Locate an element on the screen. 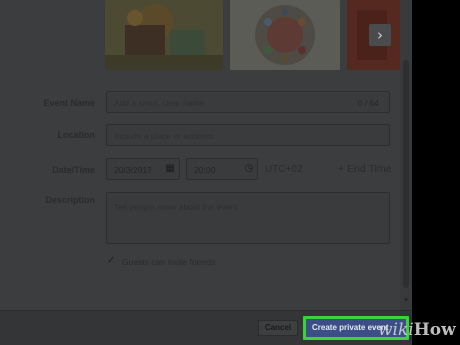 The image size is (460, 345). guests-invite-label: Guests can invite friends is located at coordinates (169, 262).